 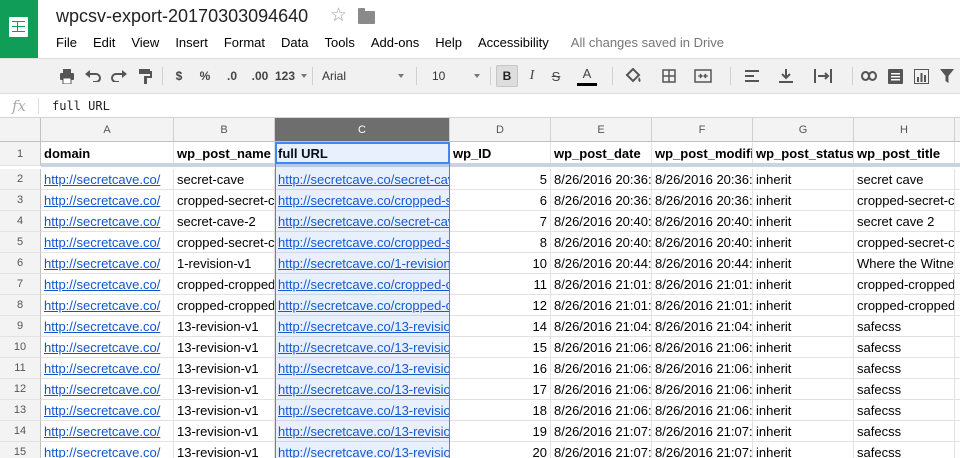 I want to click on column-header-h: H, so click(x=904, y=130).